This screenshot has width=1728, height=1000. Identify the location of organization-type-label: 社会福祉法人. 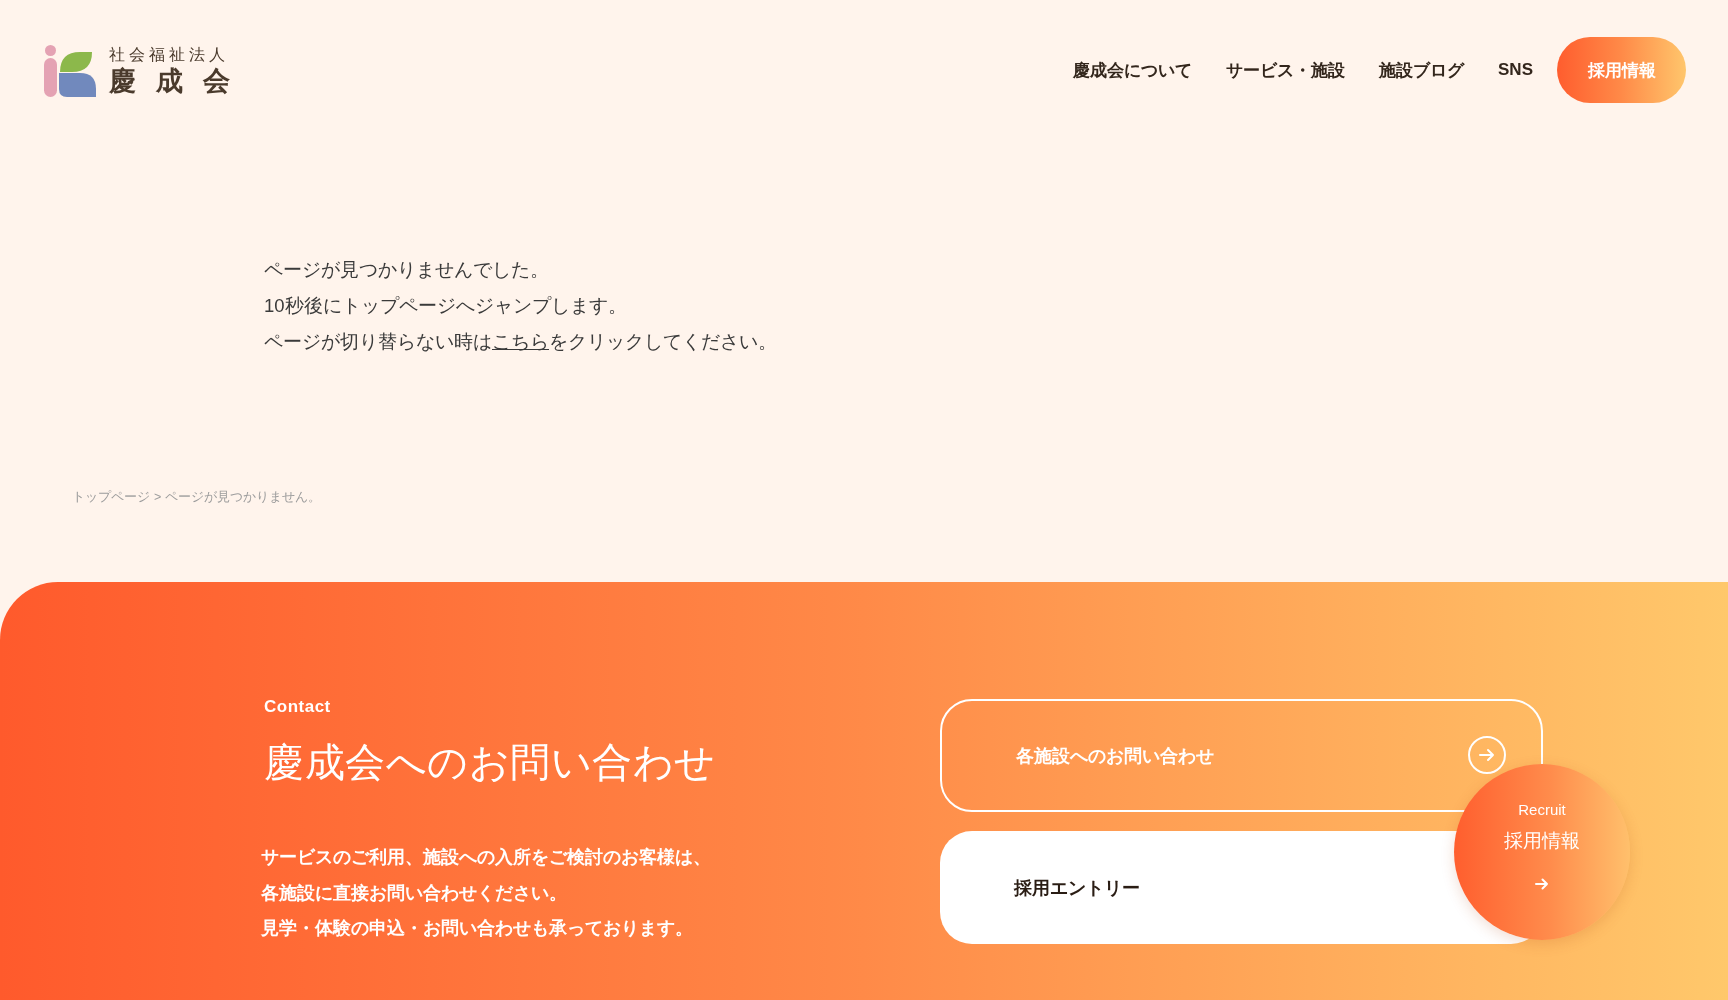
(169, 55).